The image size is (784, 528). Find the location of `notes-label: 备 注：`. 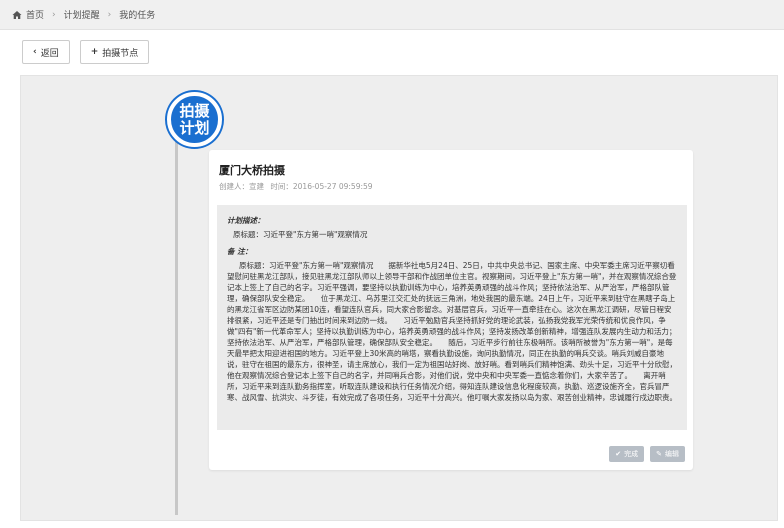

notes-label: 备 注： is located at coordinates (240, 251).